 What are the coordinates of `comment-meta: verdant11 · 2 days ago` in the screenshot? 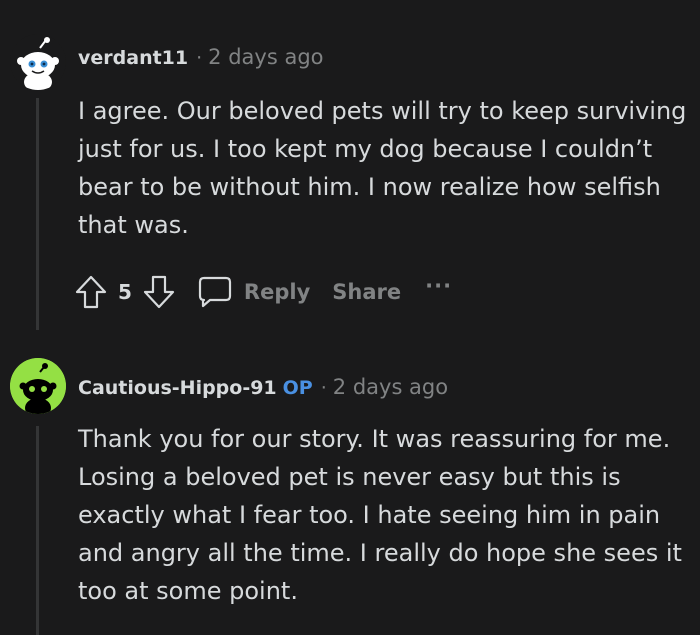 It's located at (201, 57).